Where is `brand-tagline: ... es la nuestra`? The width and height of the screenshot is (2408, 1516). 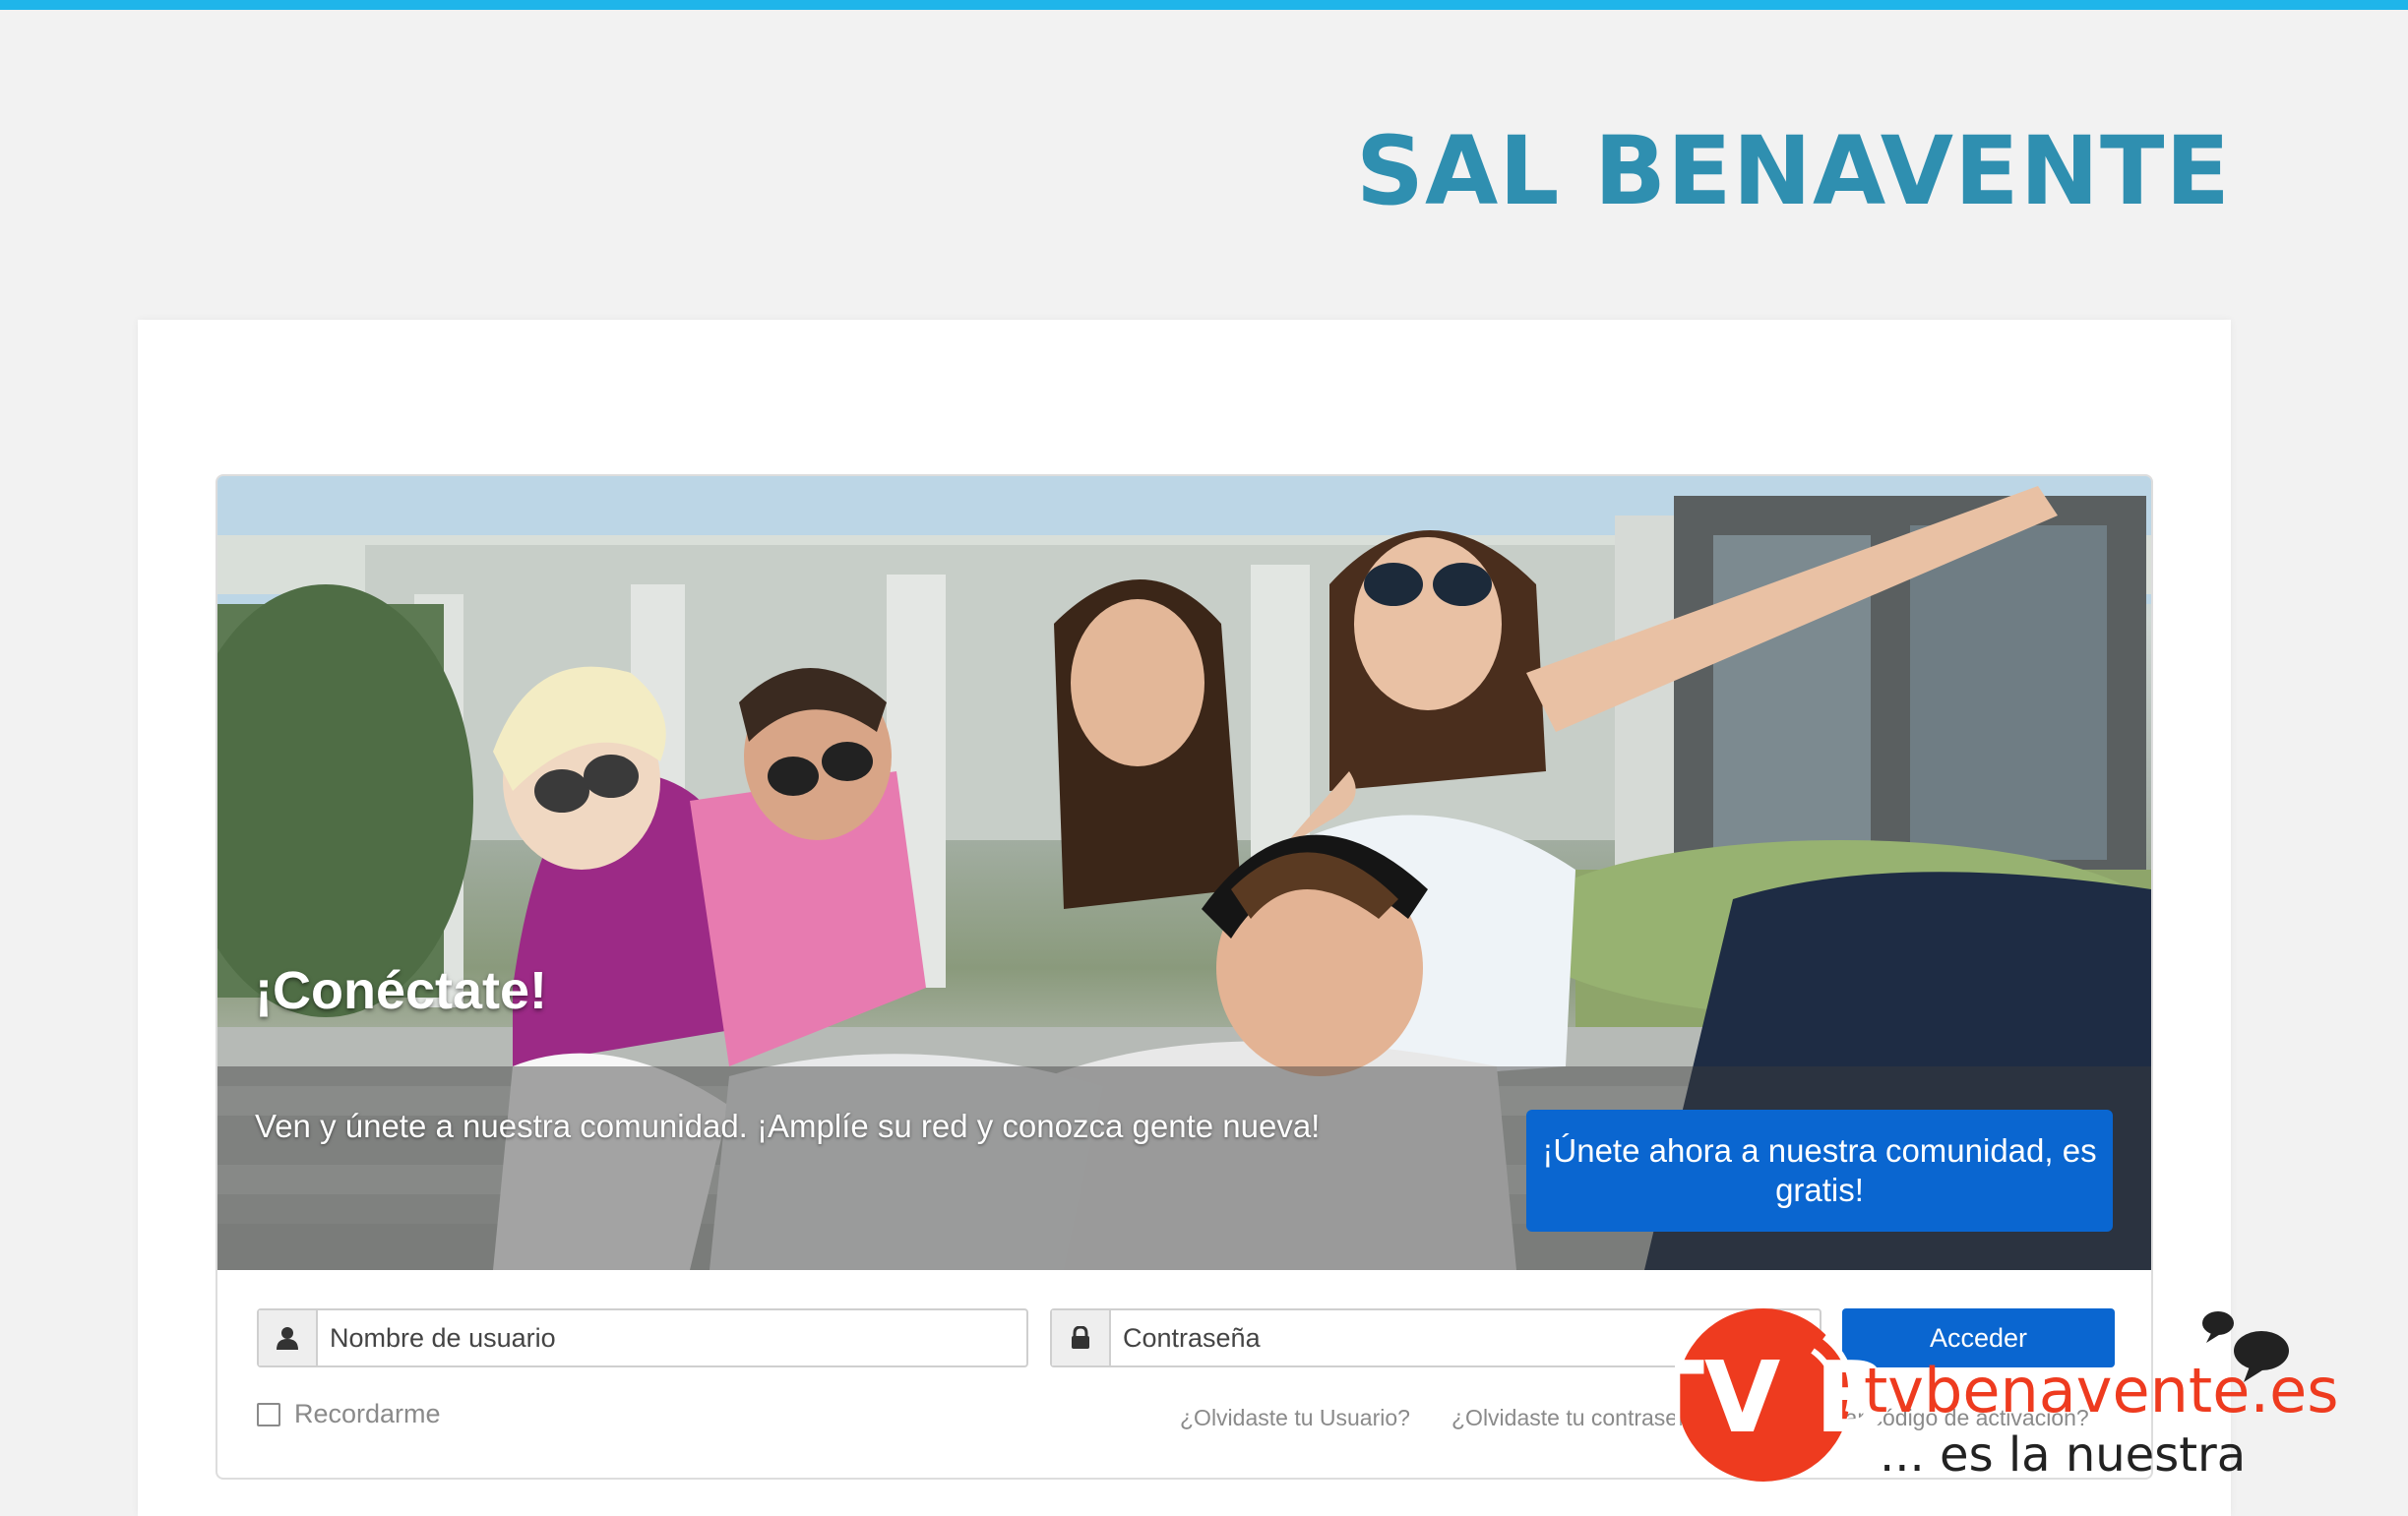
brand-tagline: ... es la nuestra is located at coordinates (2063, 1455).